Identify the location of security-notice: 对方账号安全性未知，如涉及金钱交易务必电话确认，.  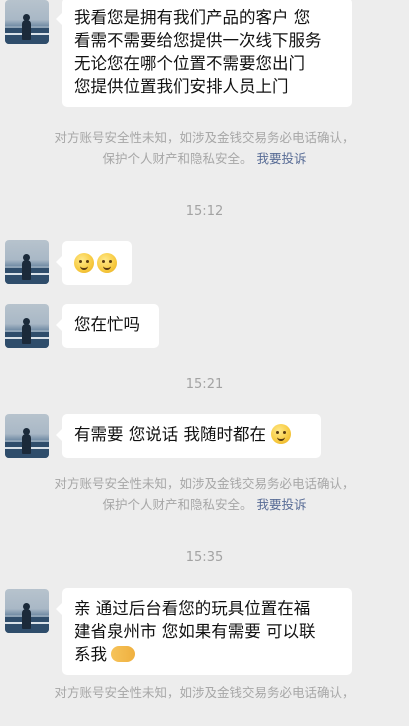
(204, 692).